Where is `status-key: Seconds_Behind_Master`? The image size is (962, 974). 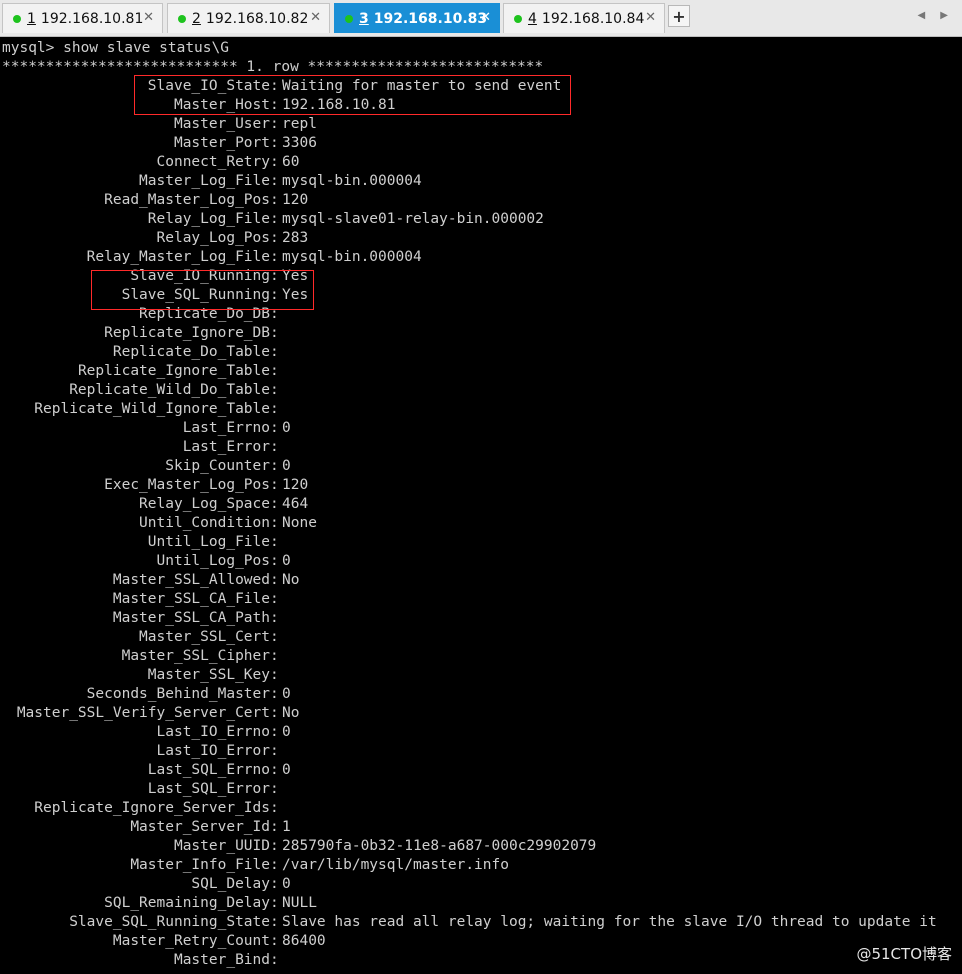
status-key: Seconds_Behind_Master is located at coordinates (178, 694).